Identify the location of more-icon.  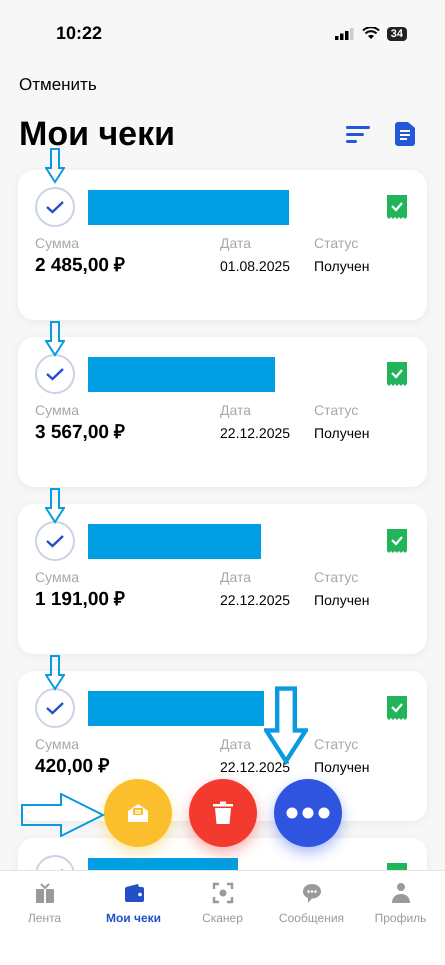
(308, 813).